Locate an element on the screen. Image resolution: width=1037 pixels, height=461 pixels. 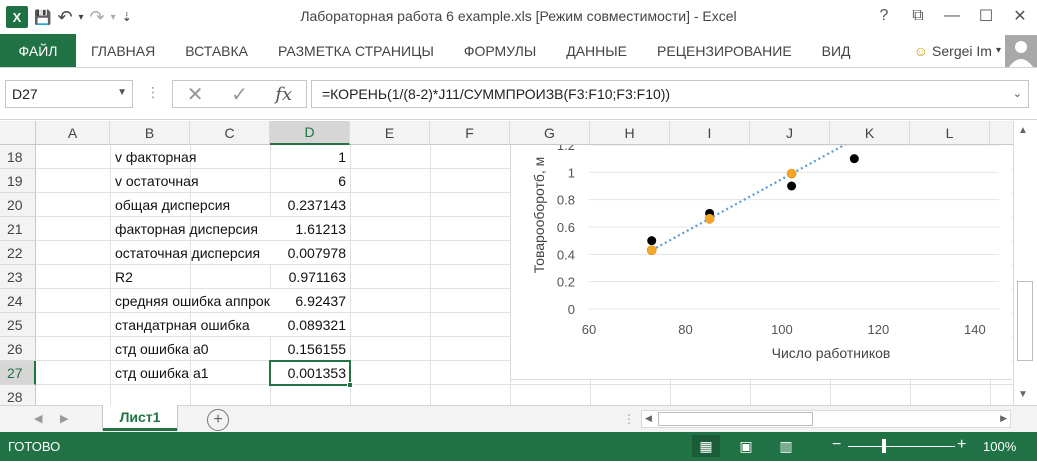
row-header-26: 26 is located at coordinates (18, 349).